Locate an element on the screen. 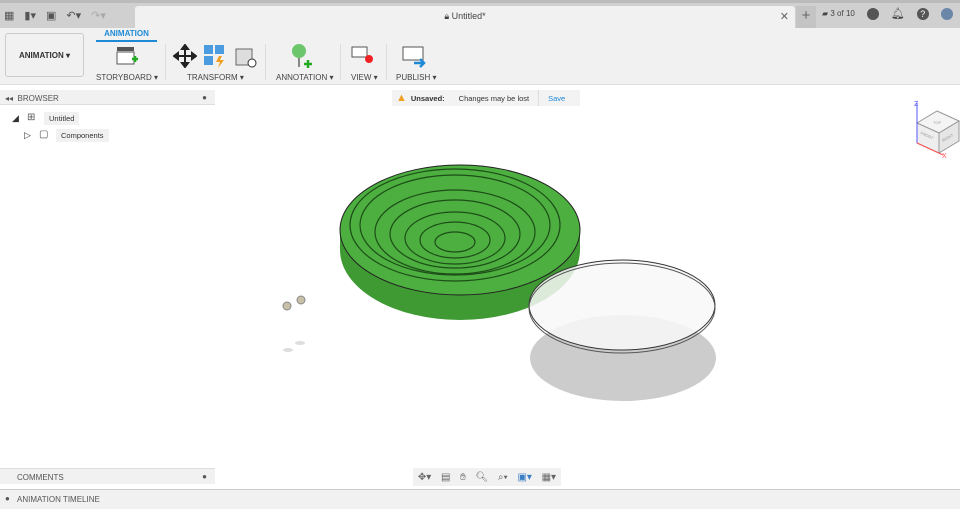 This screenshot has height=509, width=960. app-grid-icon: ▦ is located at coordinates (9, 15).